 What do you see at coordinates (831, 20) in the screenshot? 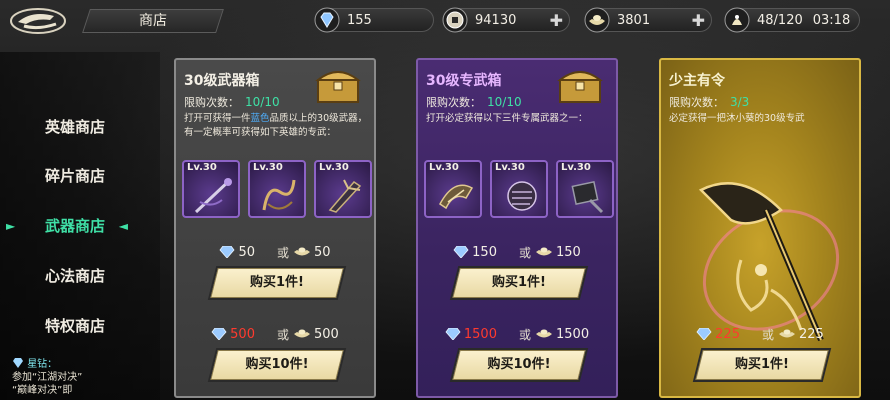
I see `stamina-timer: 03:18` at bounding box center [831, 20].